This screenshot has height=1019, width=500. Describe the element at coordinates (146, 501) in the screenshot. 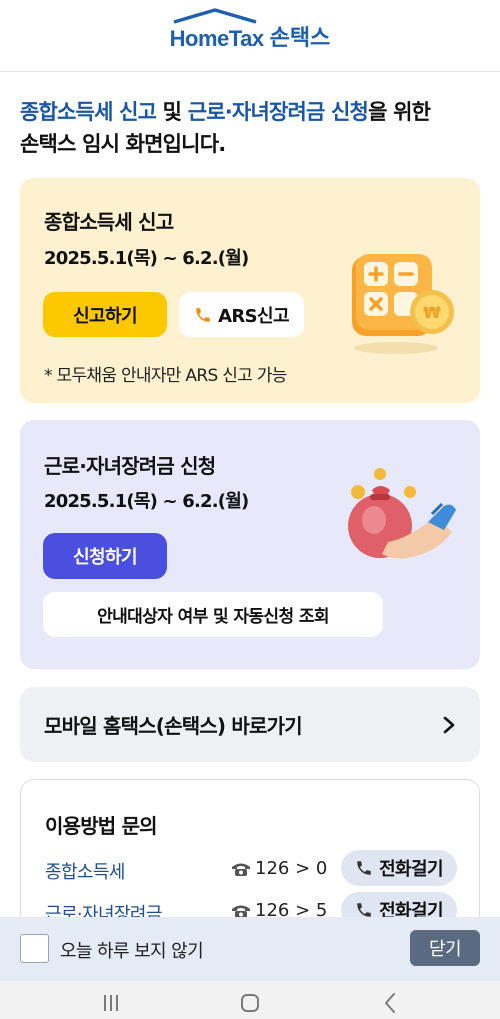

I see `incentive-date: 2025.5.1(목) ~ 6.2.(월)` at that location.